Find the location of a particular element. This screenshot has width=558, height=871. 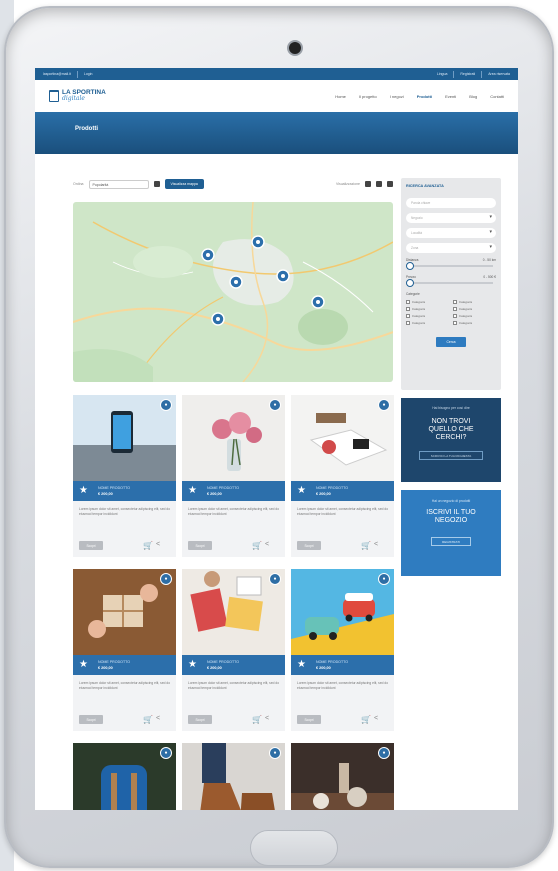

page-hero: Prodotti is located at coordinates (276, 133).